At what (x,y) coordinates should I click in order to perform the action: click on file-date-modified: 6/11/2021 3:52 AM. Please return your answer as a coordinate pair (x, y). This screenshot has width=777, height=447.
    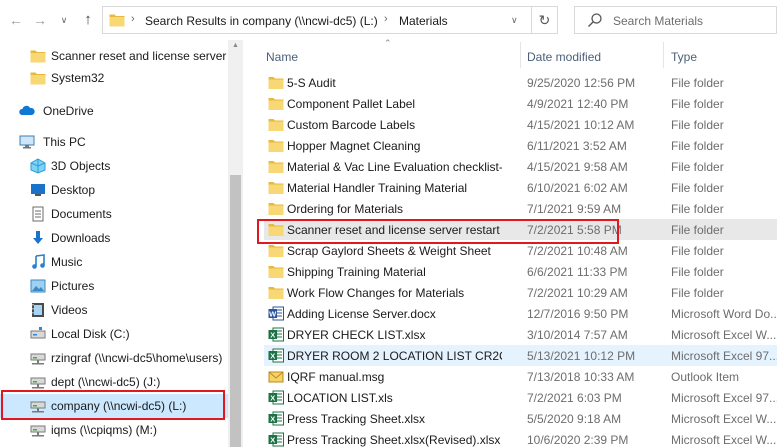
    Looking at the image, I should click on (577, 146).